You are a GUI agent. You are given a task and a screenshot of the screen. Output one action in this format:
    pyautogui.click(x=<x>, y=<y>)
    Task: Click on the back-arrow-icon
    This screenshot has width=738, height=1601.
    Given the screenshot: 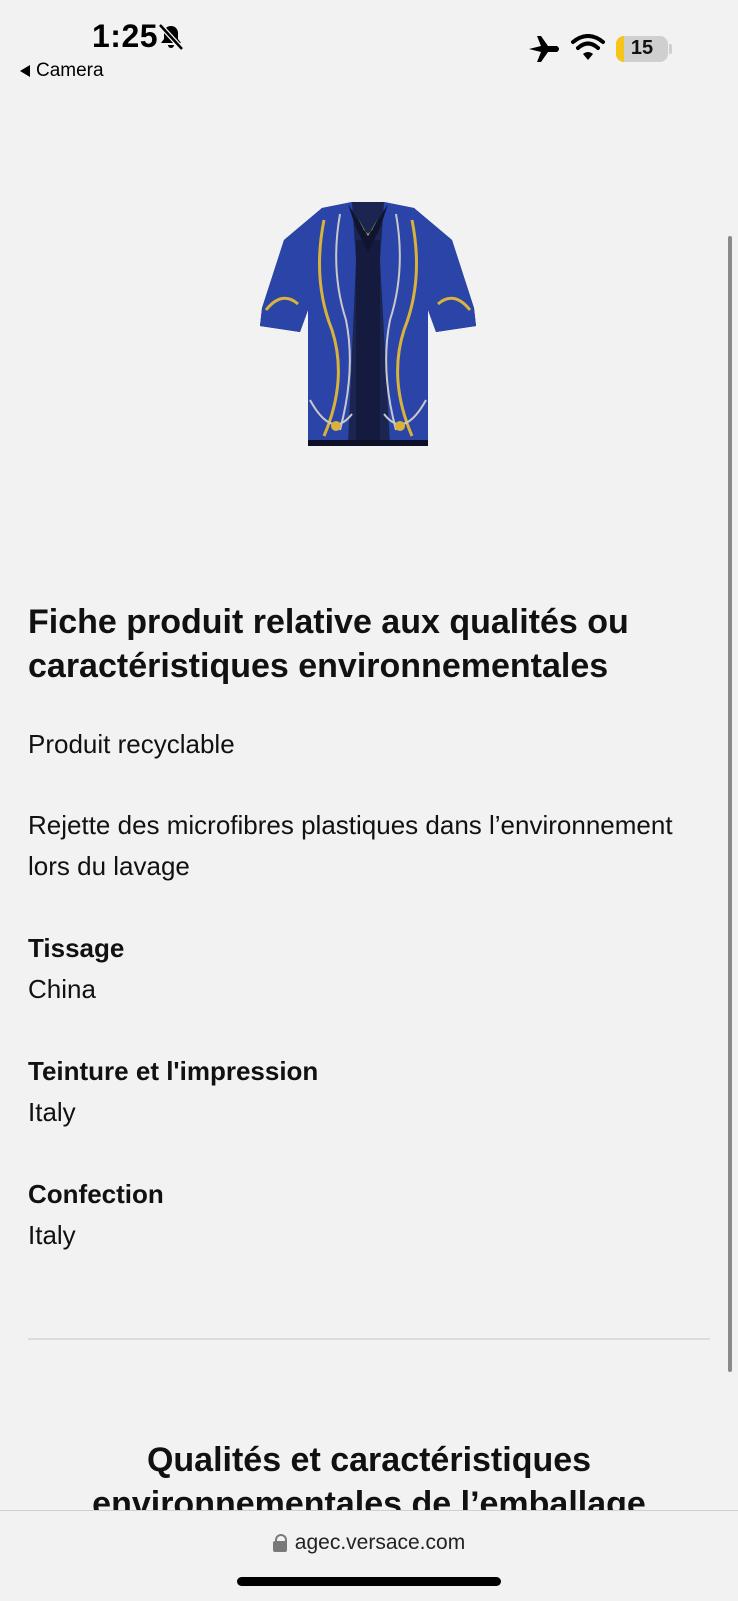 What is the action you would take?
    pyautogui.click(x=25, y=71)
    